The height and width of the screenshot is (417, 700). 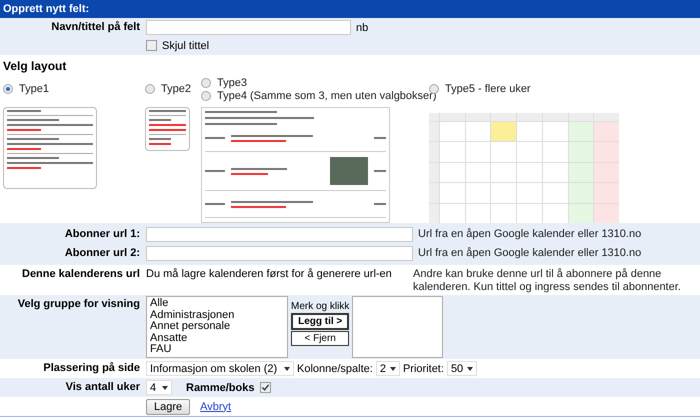 I want to click on section-heading: Velg layout, so click(x=35, y=65).